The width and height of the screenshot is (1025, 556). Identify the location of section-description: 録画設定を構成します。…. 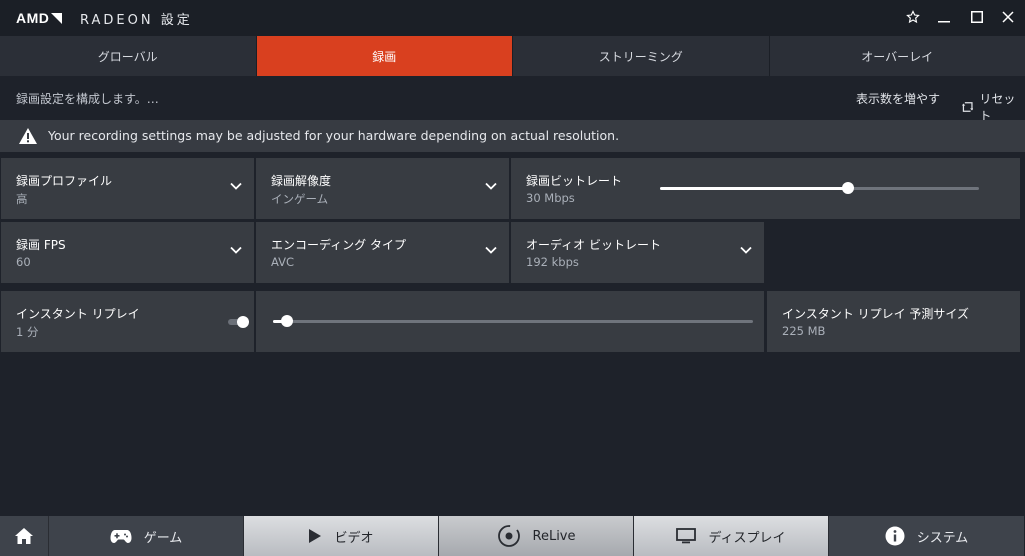
(87, 99).